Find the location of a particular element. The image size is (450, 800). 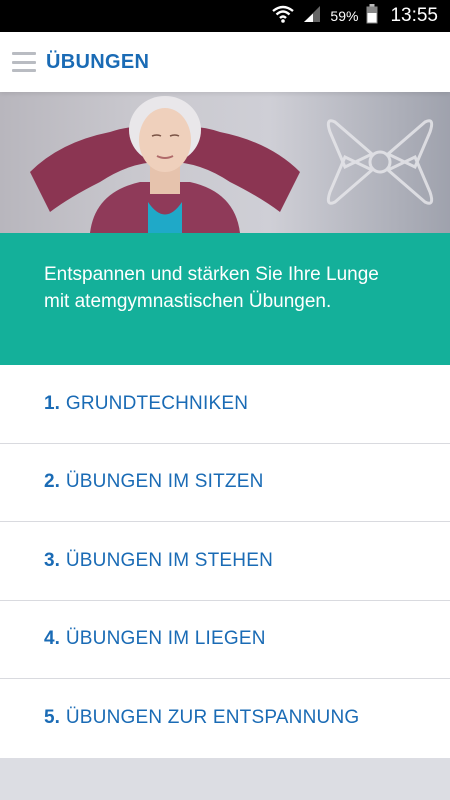

menu-item-number: 2. is located at coordinates (52, 482).